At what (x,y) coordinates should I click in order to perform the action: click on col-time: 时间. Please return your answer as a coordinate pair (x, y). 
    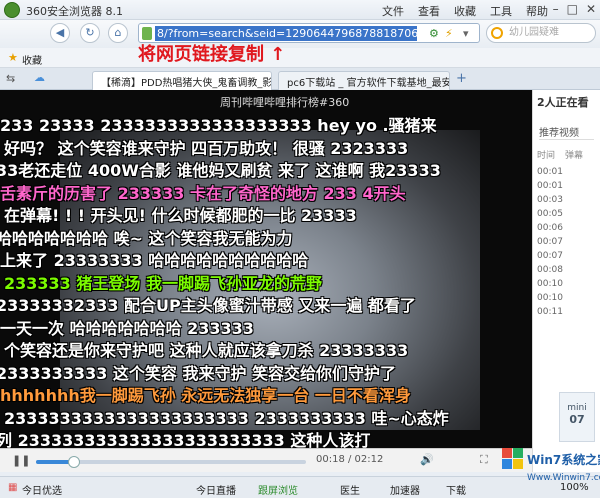
    Looking at the image, I should click on (546, 156).